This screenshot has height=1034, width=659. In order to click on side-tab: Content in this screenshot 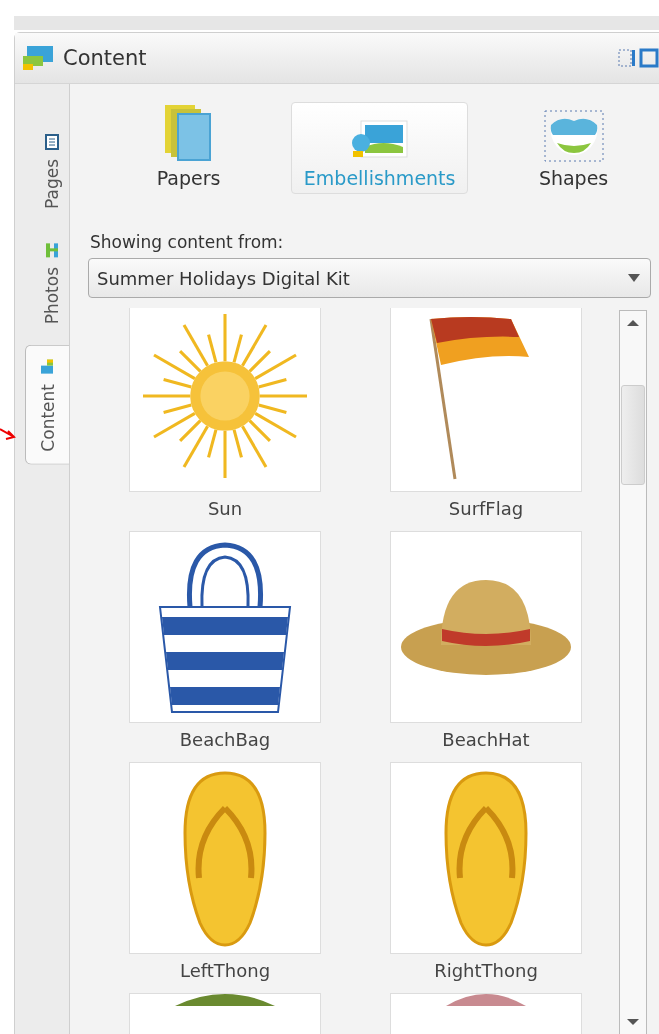, I will do `click(47, 405)`.